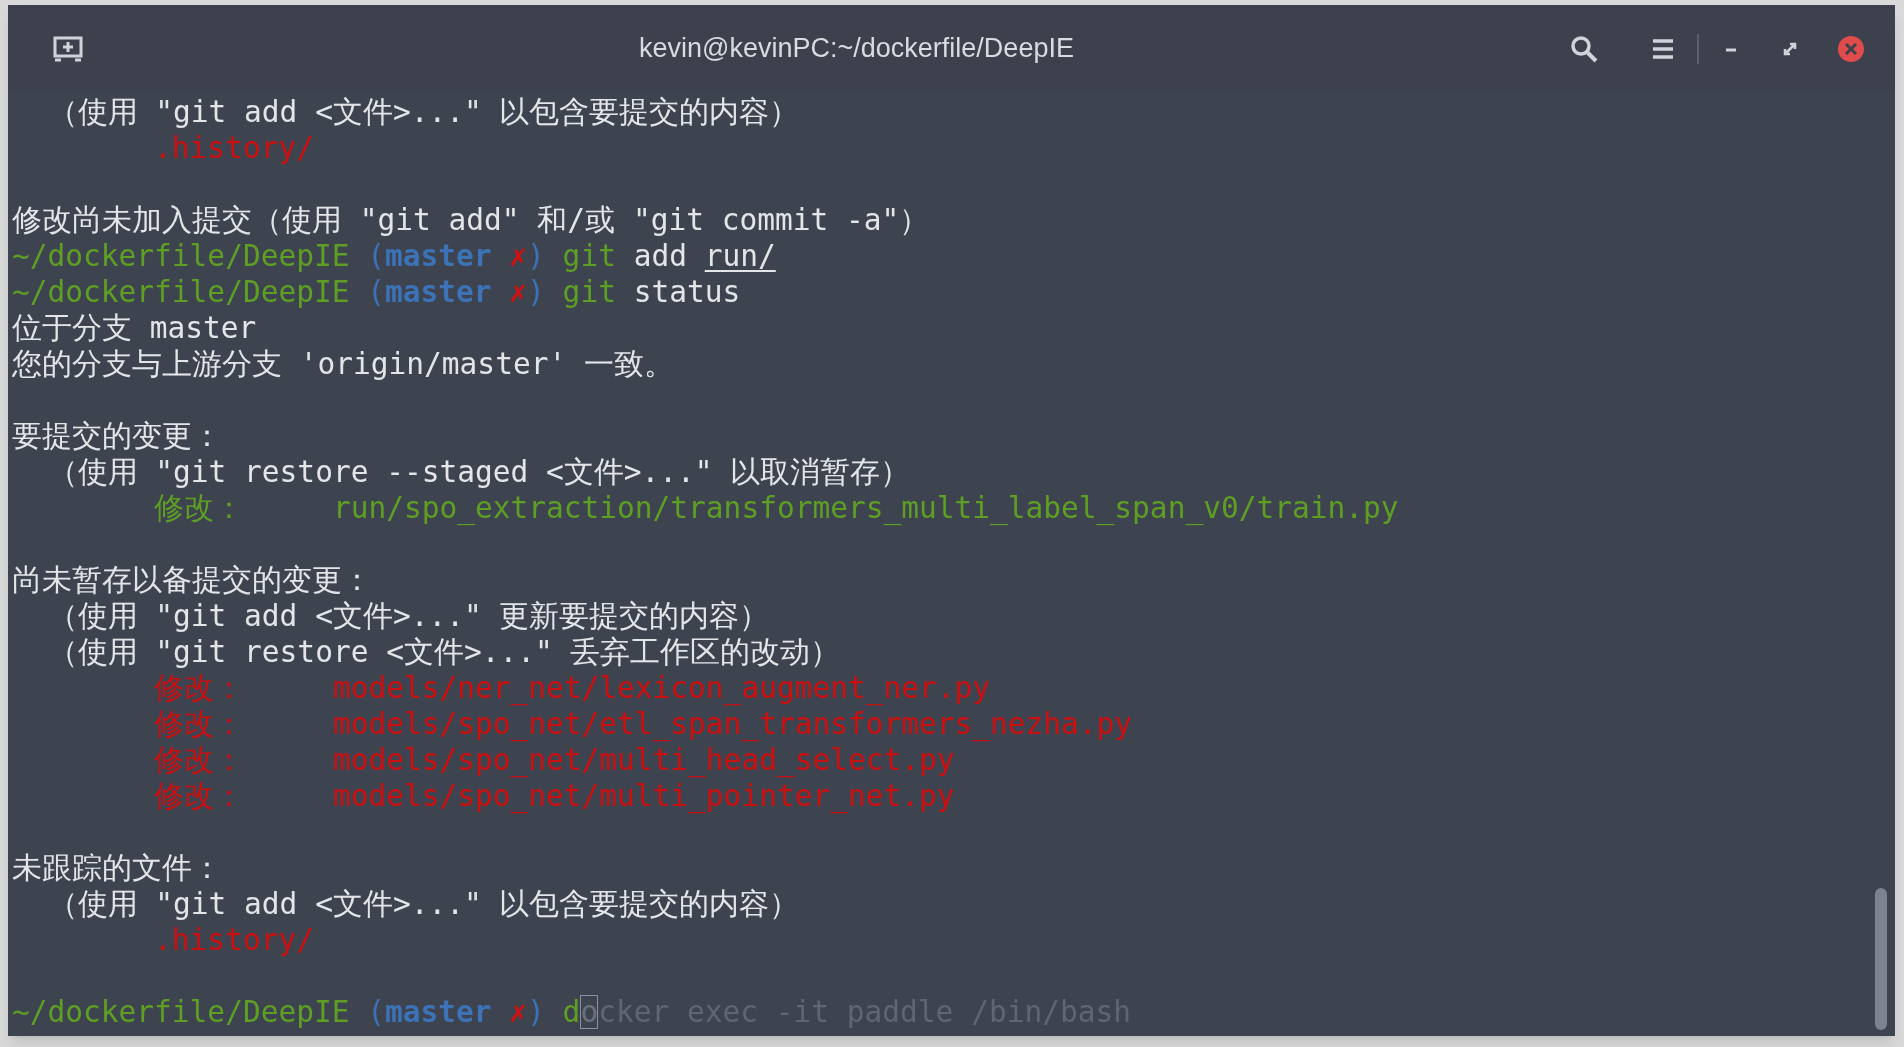 The height and width of the screenshot is (1047, 1904). What do you see at coordinates (343, 364) in the screenshot?
I see `terminal-line: 您的分支与上游分支 'origin/master' 一致。` at bounding box center [343, 364].